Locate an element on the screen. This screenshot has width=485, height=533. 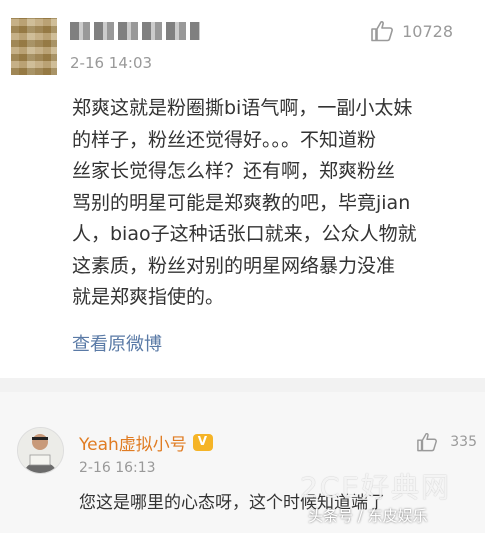
like-count: 335 is located at coordinates (463, 442).